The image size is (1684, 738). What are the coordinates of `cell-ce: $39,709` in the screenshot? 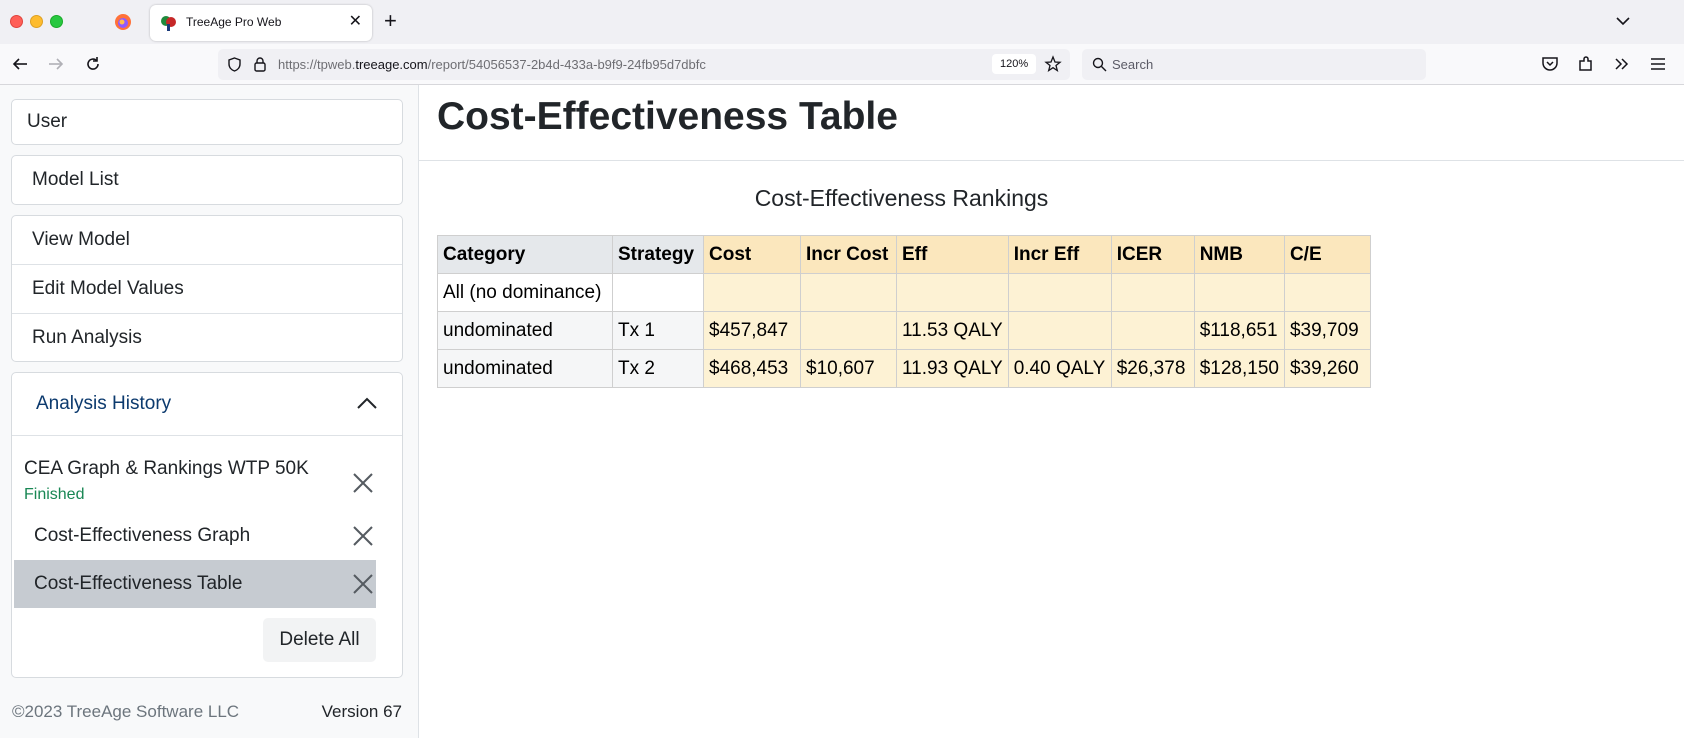 It's located at (1327, 330).